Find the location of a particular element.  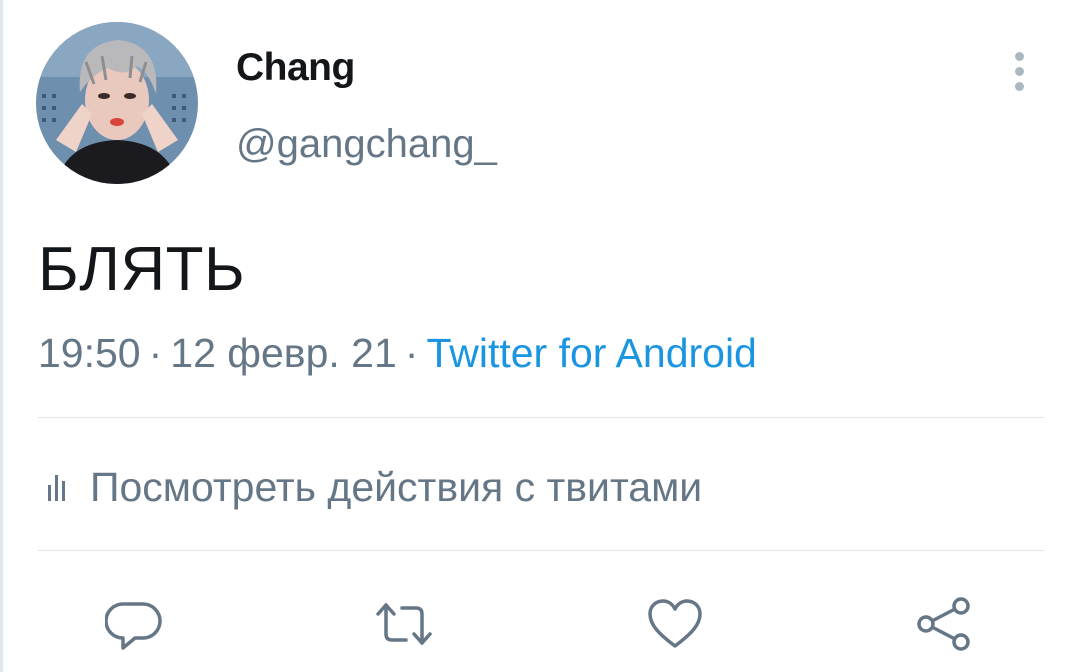

more-options-button is located at coordinates (1020, 71).